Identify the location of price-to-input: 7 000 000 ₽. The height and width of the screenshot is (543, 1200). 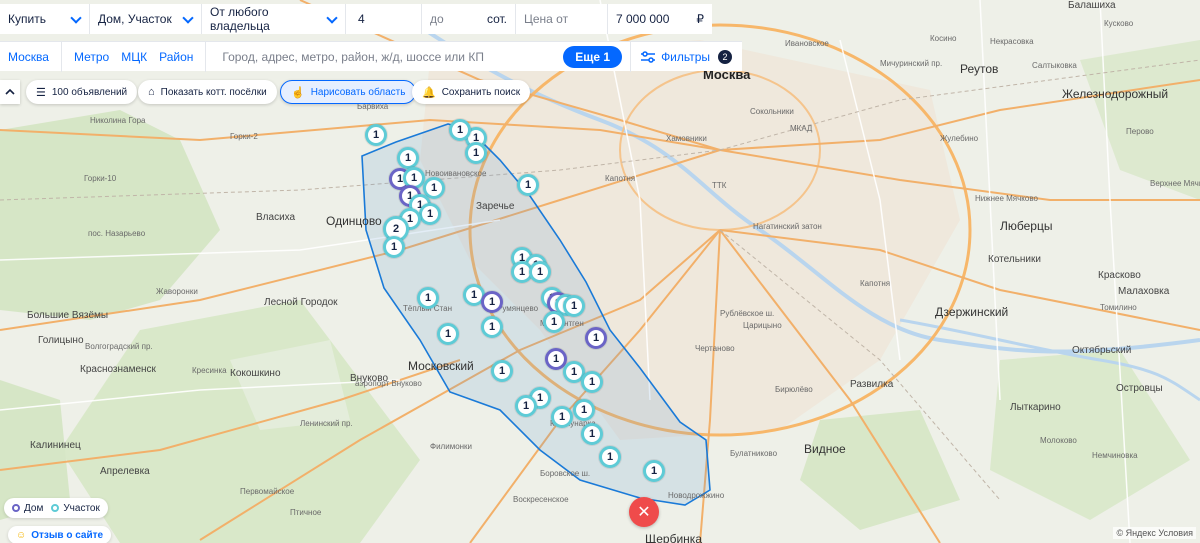
(660, 19).